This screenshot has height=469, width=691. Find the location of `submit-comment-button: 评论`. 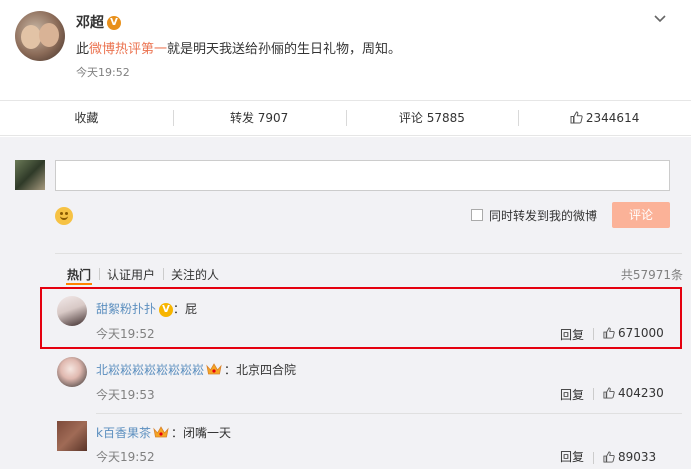

submit-comment-button: 评论 is located at coordinates (641, 215).